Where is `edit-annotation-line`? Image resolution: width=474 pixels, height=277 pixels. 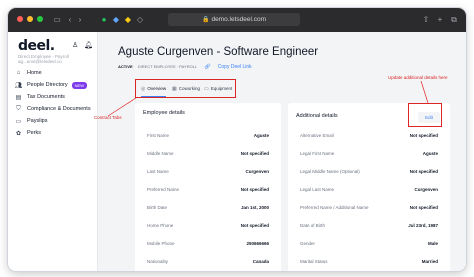 edit-annotation-line is located at coordinates (424, 92).